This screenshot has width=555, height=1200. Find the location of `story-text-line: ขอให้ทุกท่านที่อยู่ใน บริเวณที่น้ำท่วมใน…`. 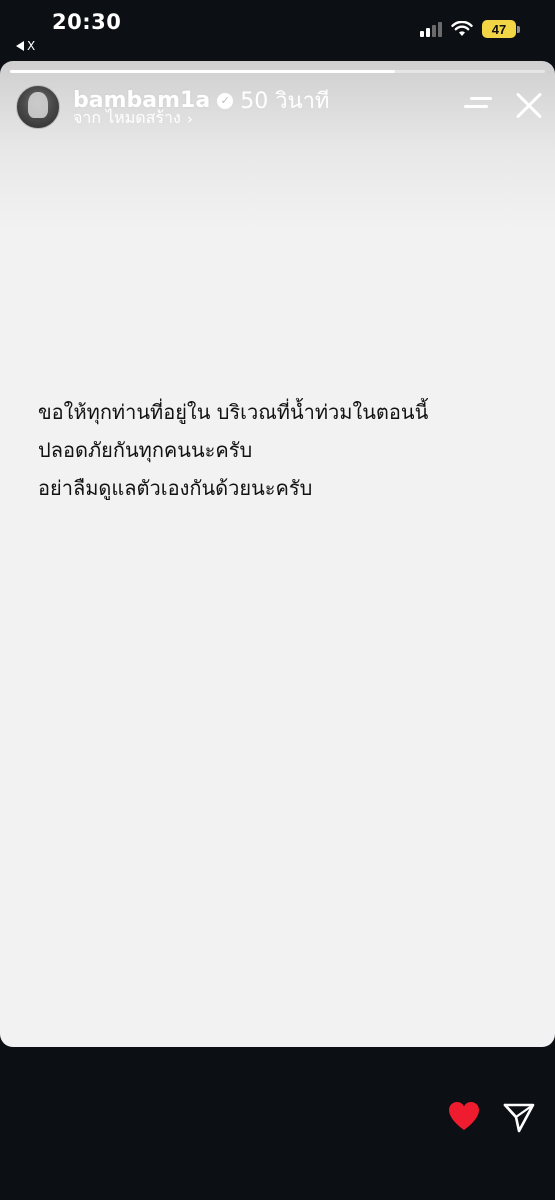

story-text-line: ขอให้ทุกท่านที่อยู่ใน บริเวณที่น้ำท่วมใน… is located at coordinates (233, 412).